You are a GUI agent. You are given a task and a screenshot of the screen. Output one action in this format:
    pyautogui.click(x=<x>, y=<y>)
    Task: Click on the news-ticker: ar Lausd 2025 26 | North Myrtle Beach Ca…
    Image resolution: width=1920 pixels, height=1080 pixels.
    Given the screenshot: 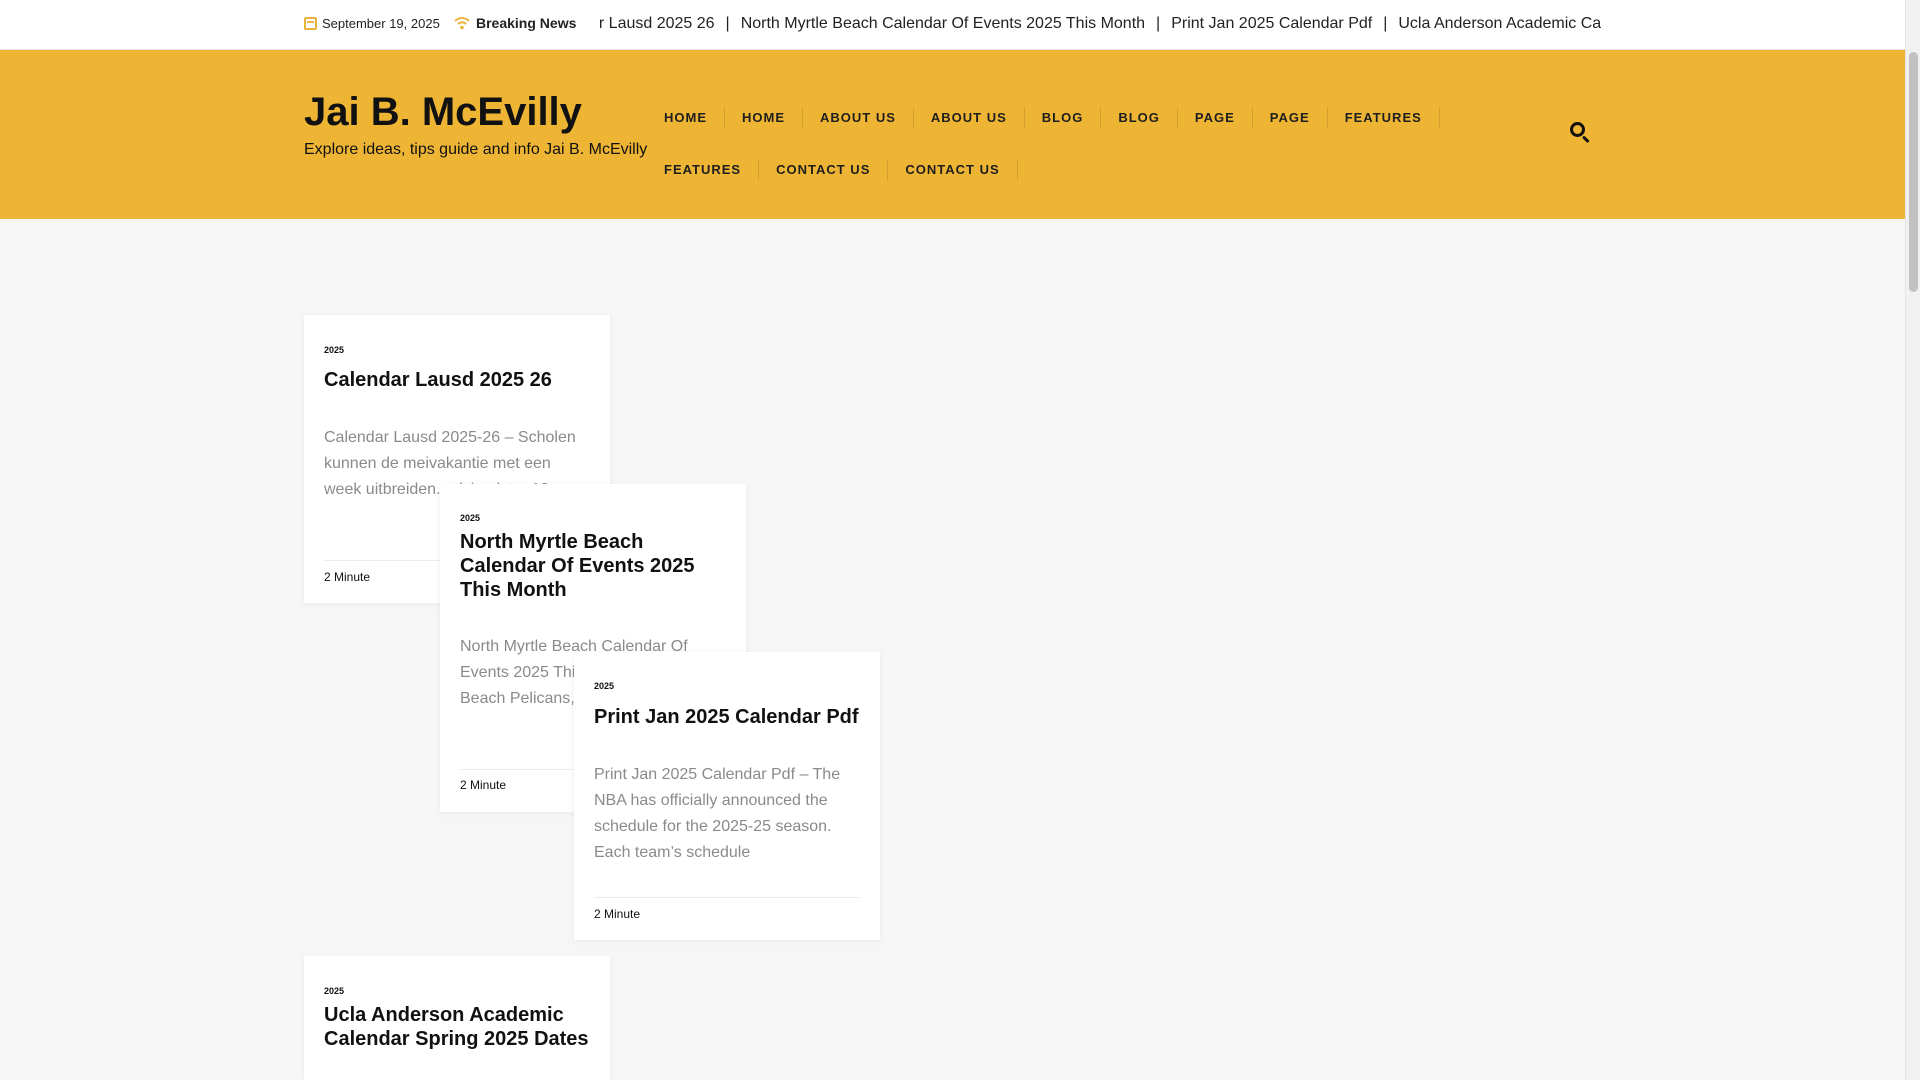 What is the action you would take?
    pyautogui.click(x=1100, y=25)
    